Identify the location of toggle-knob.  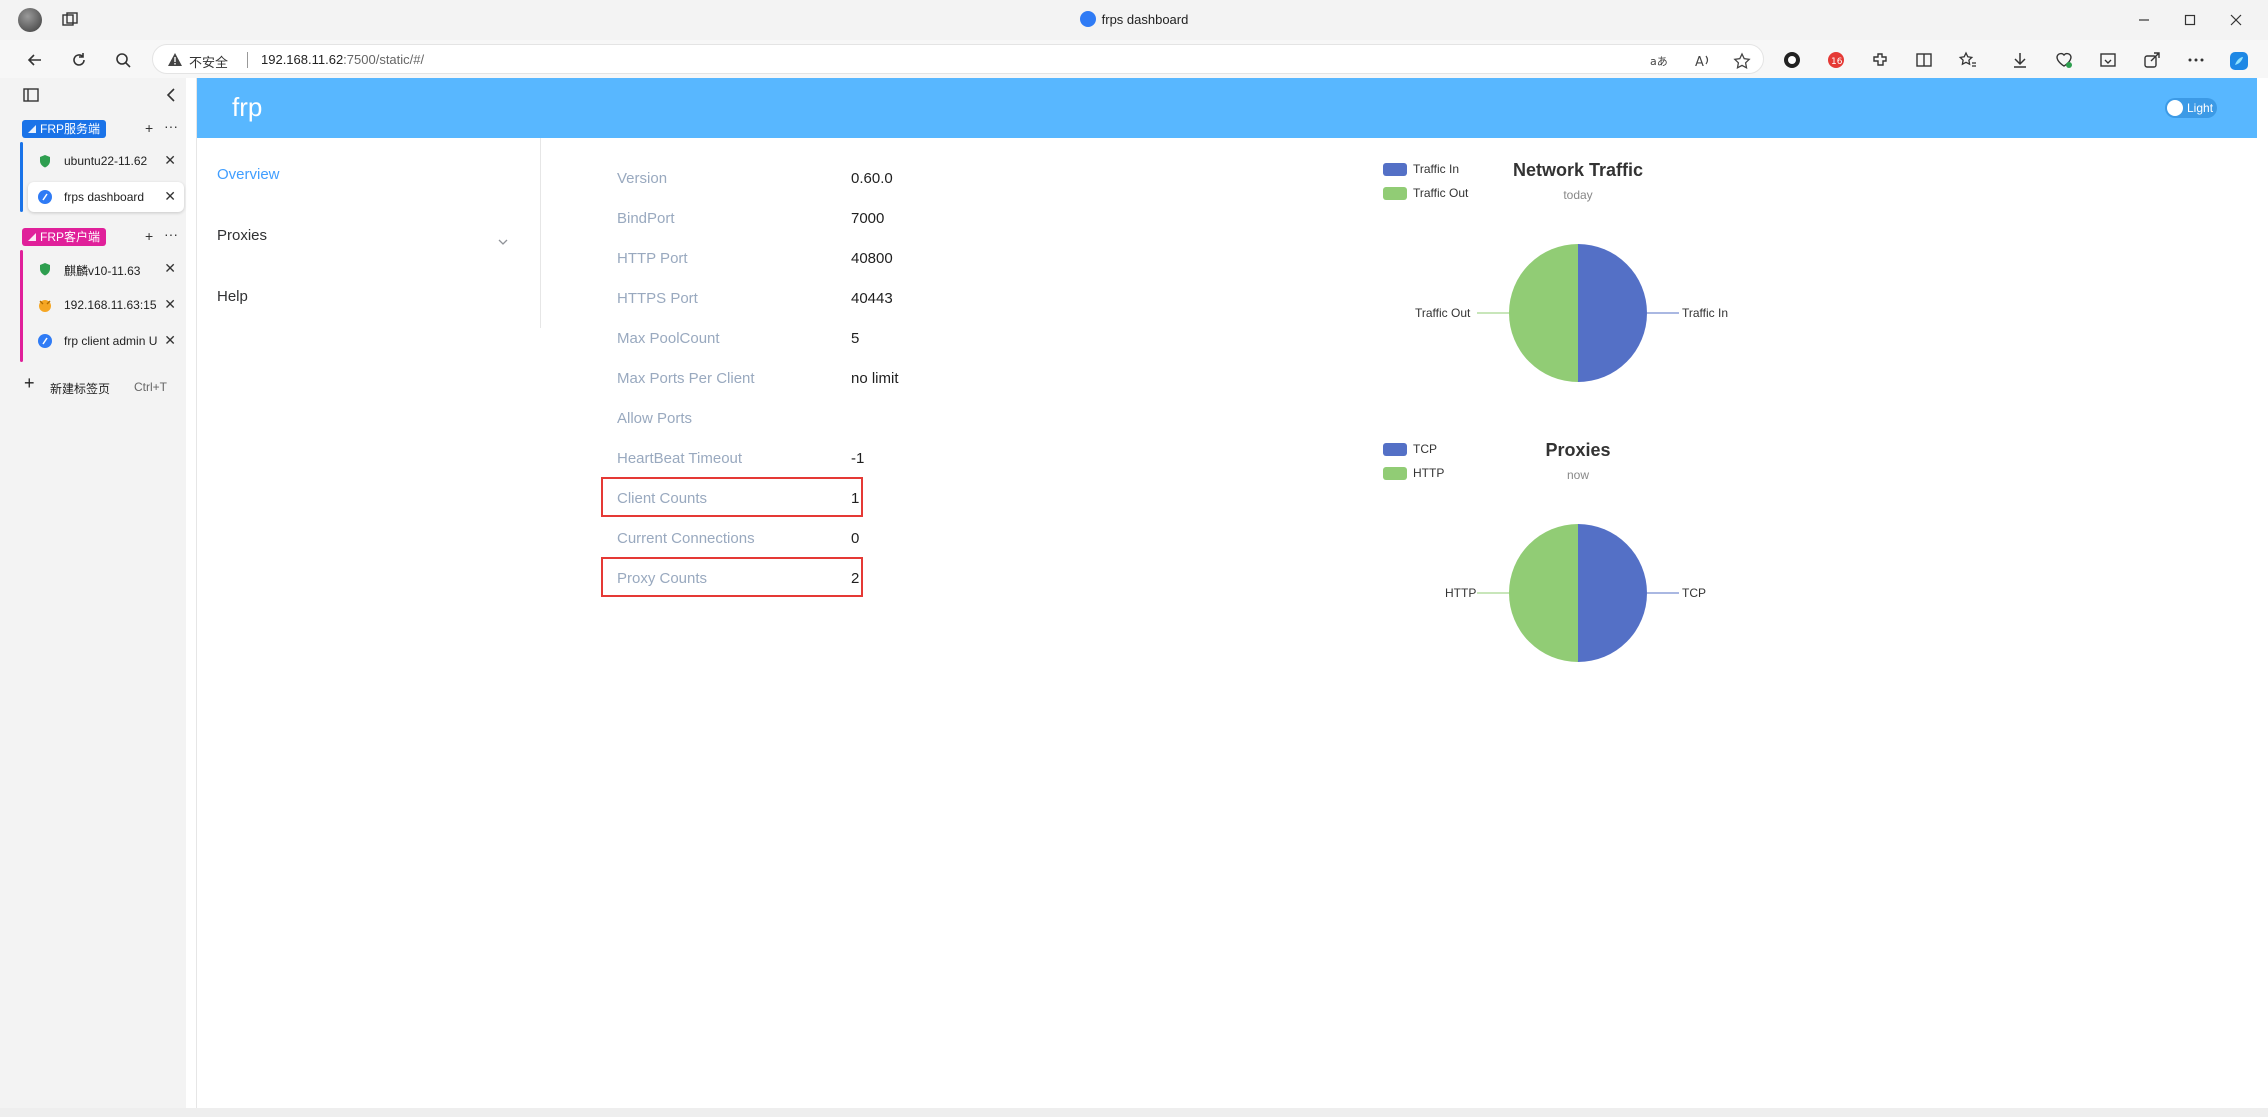
(2175, 108).